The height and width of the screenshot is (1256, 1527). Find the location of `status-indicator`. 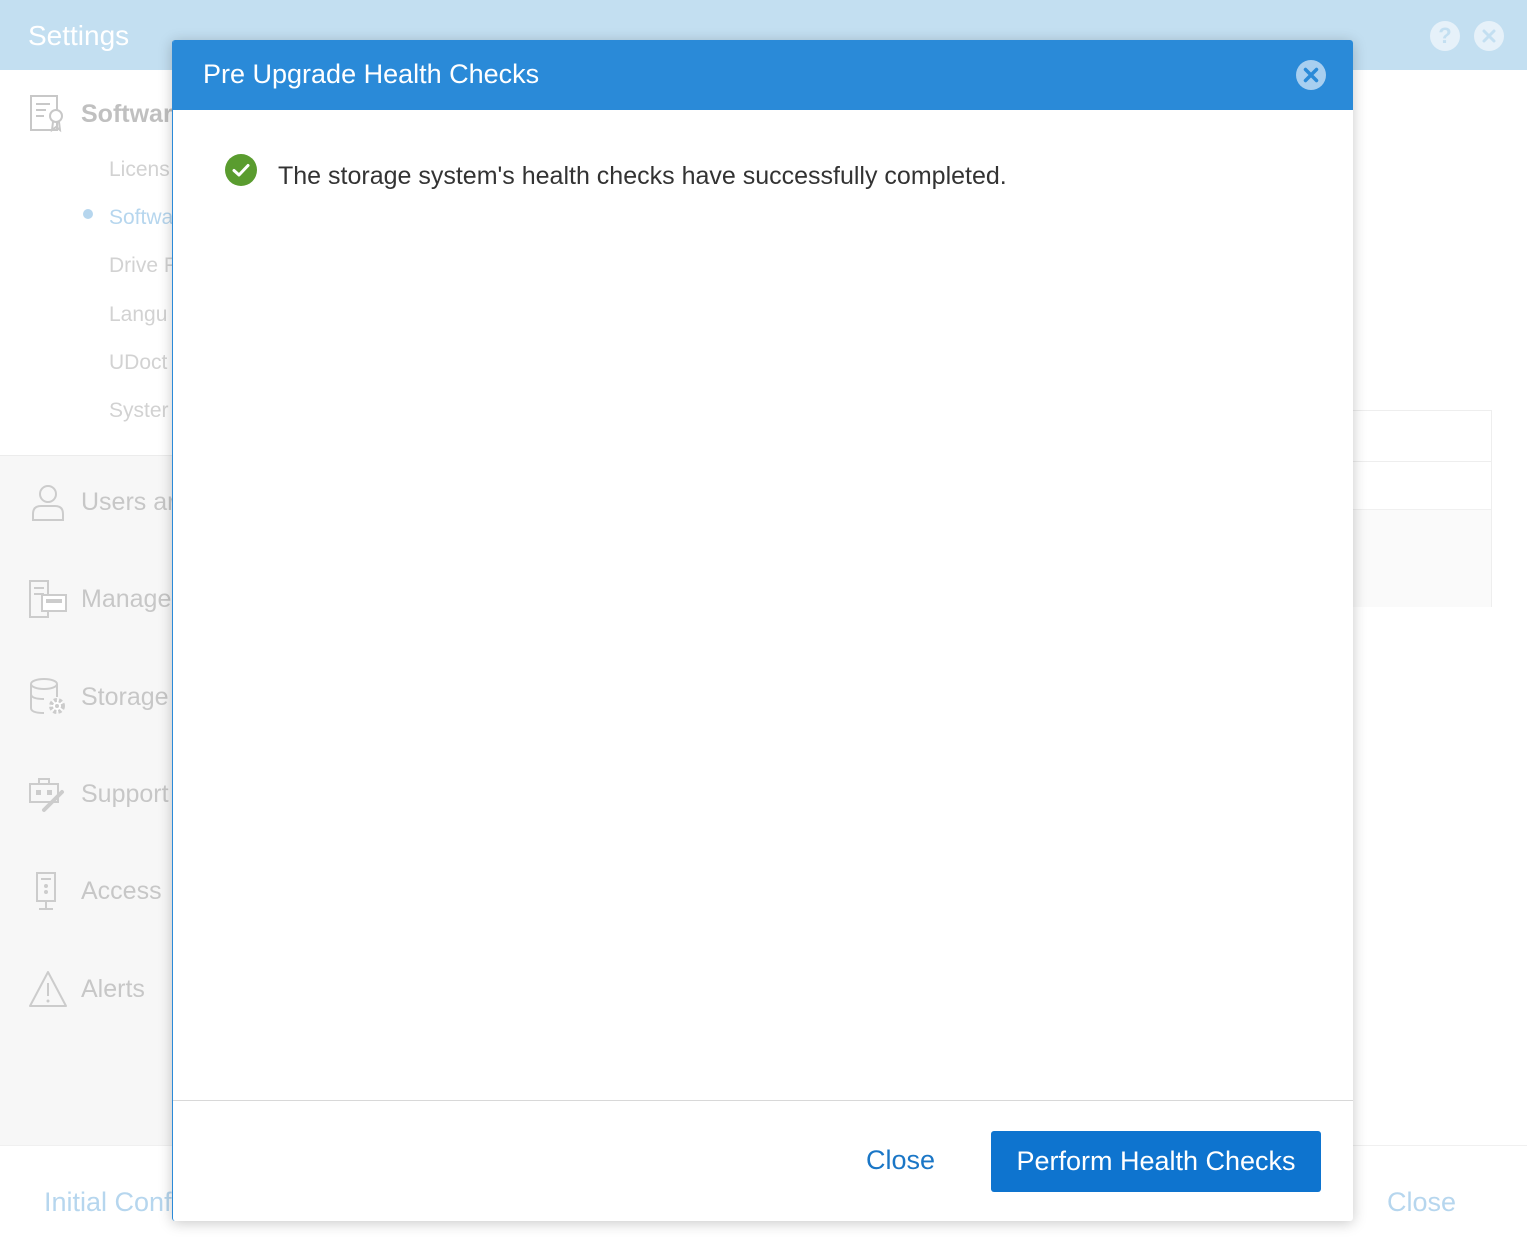

status-indicator is located at coordinates (241, 170).